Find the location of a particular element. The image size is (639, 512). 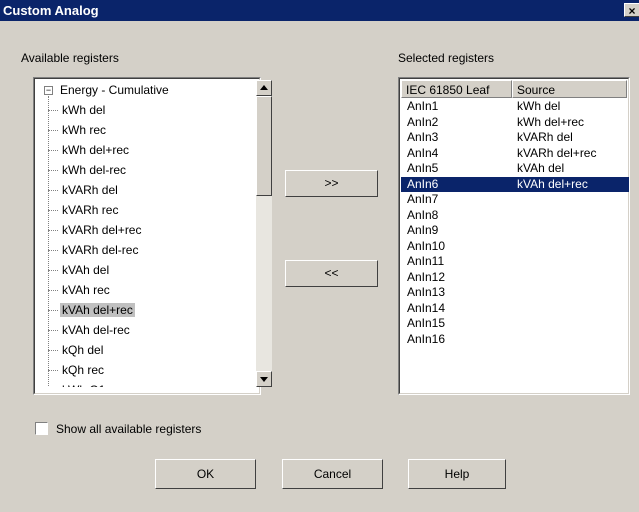

tree-item-label: kQh del is located at coordinates (83, 350).